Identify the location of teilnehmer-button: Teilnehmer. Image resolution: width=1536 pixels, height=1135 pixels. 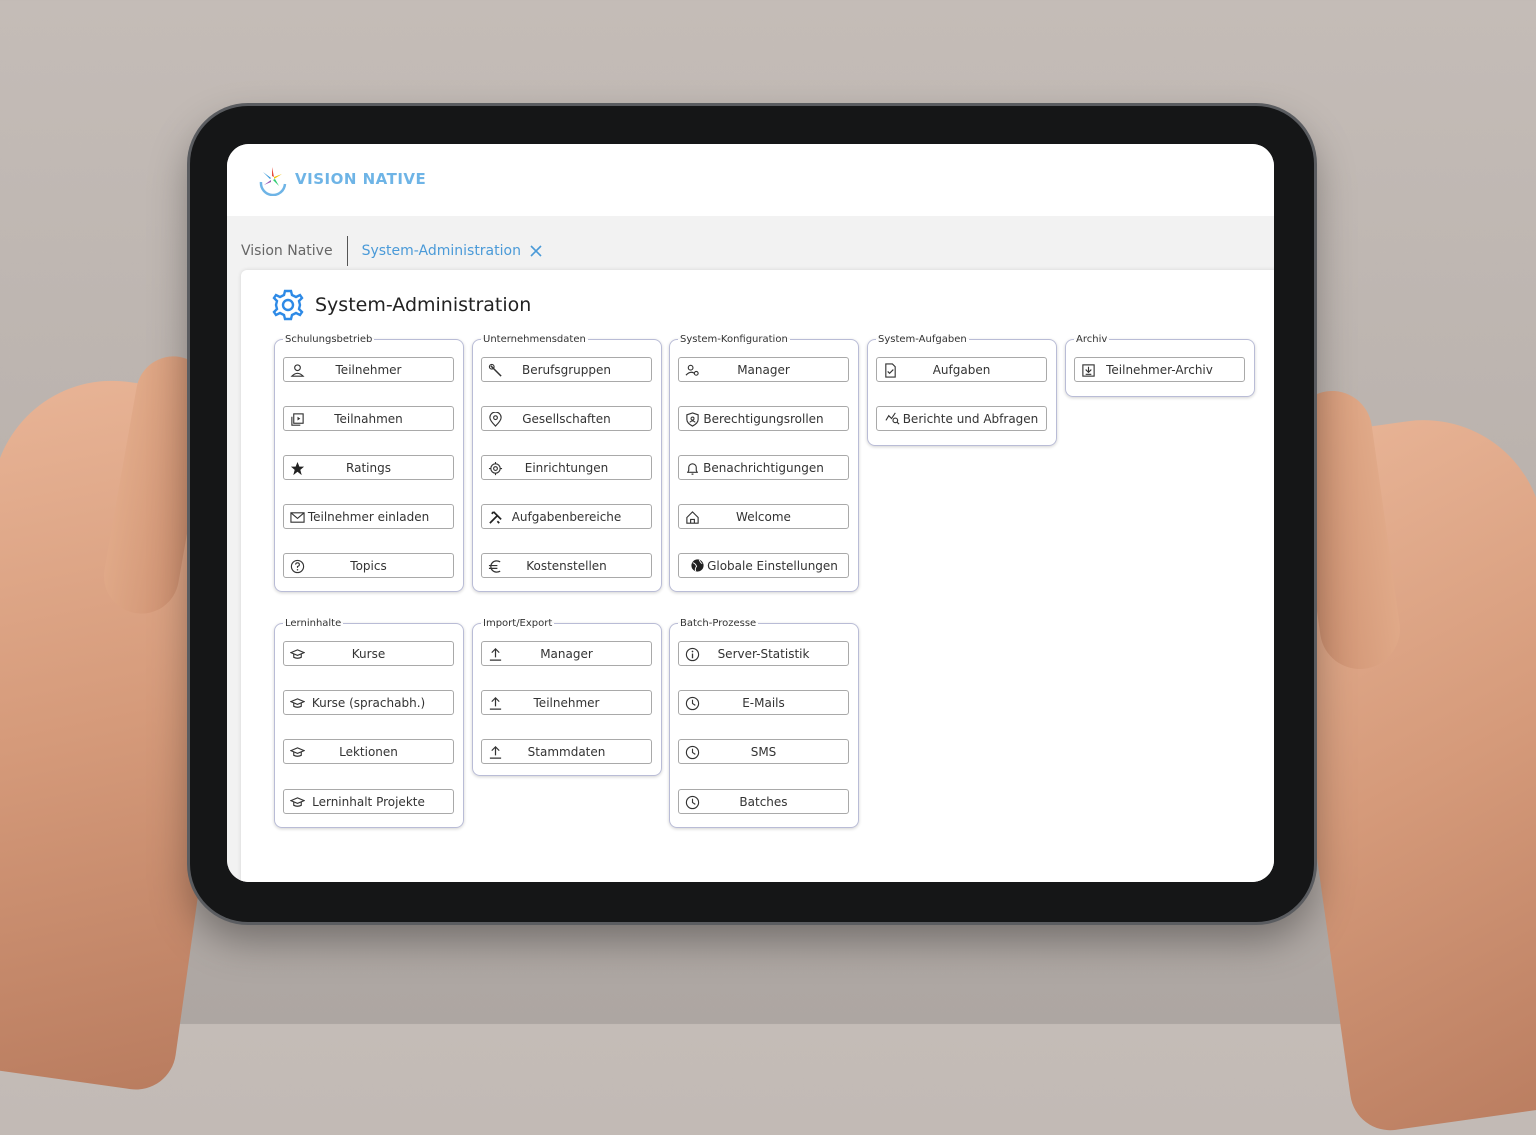
(368, 369).